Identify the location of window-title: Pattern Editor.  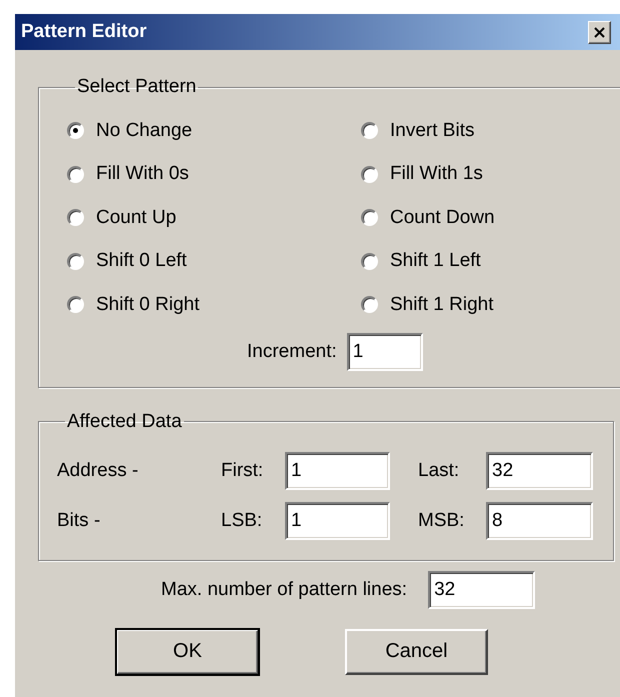
(84, 32).